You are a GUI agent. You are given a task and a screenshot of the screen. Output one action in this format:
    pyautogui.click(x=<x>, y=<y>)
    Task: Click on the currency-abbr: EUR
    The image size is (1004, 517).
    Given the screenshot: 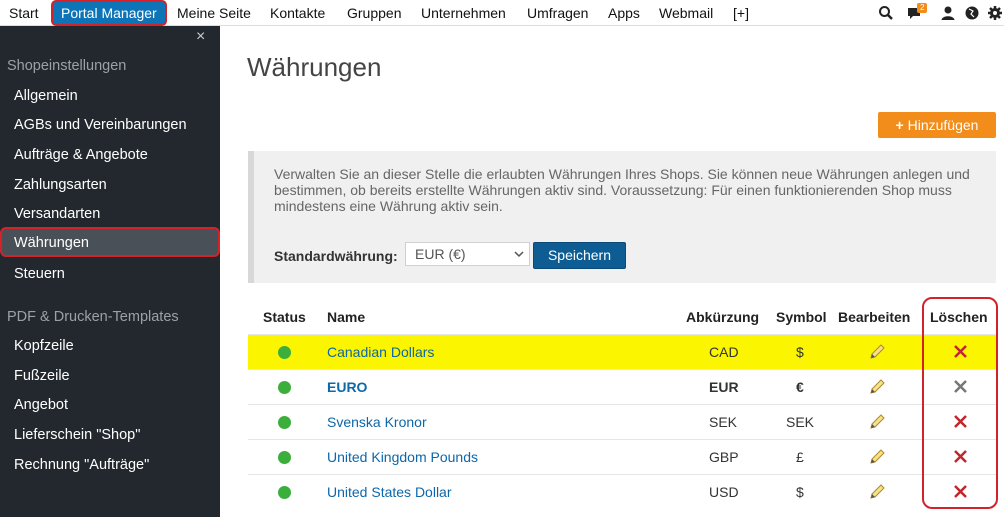 What is the action you would take?
    pyautogui.click(x=724, y=387)
    